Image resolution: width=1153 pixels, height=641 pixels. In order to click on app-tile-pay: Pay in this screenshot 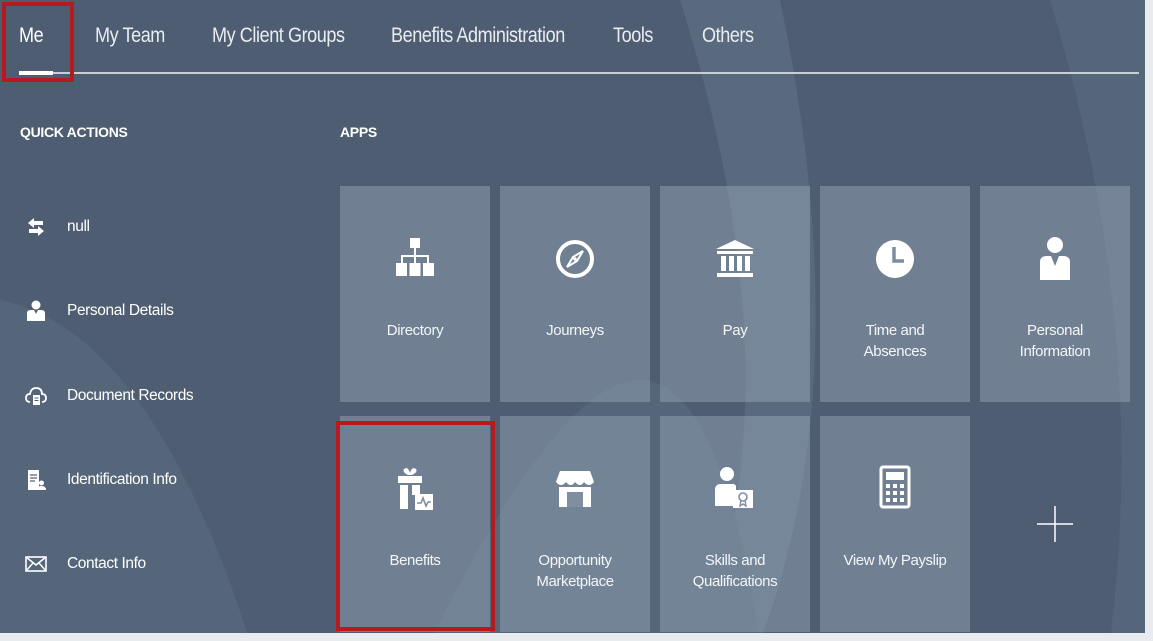, I will do `click(735, 294)`.